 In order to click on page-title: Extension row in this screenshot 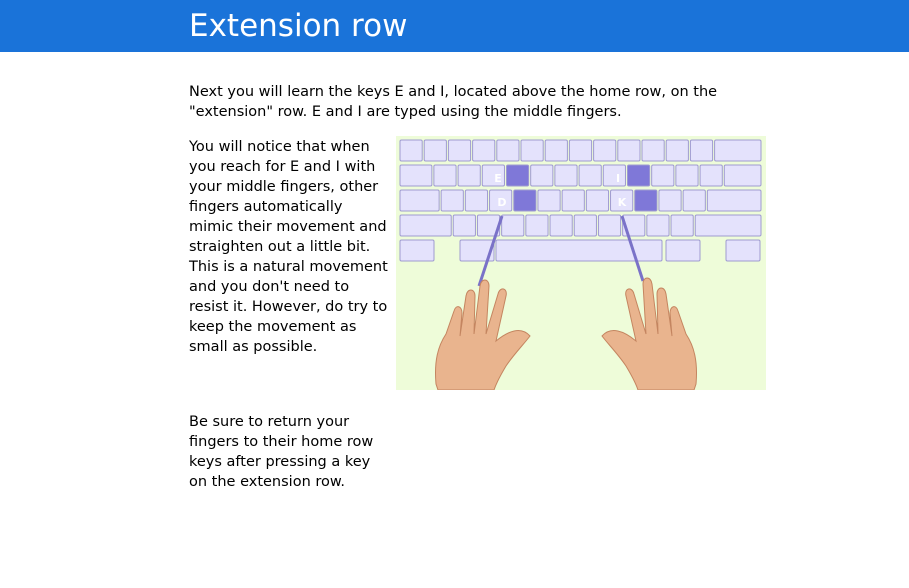, I will do `click(298, 26)`.